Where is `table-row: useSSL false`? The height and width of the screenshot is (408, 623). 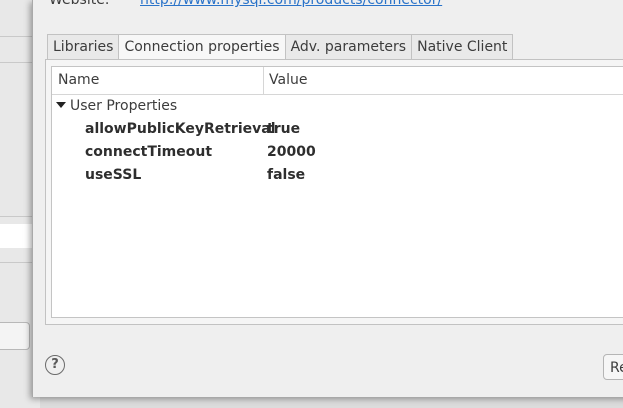 table-row: useSSL false is located at coordinates (337, 175).